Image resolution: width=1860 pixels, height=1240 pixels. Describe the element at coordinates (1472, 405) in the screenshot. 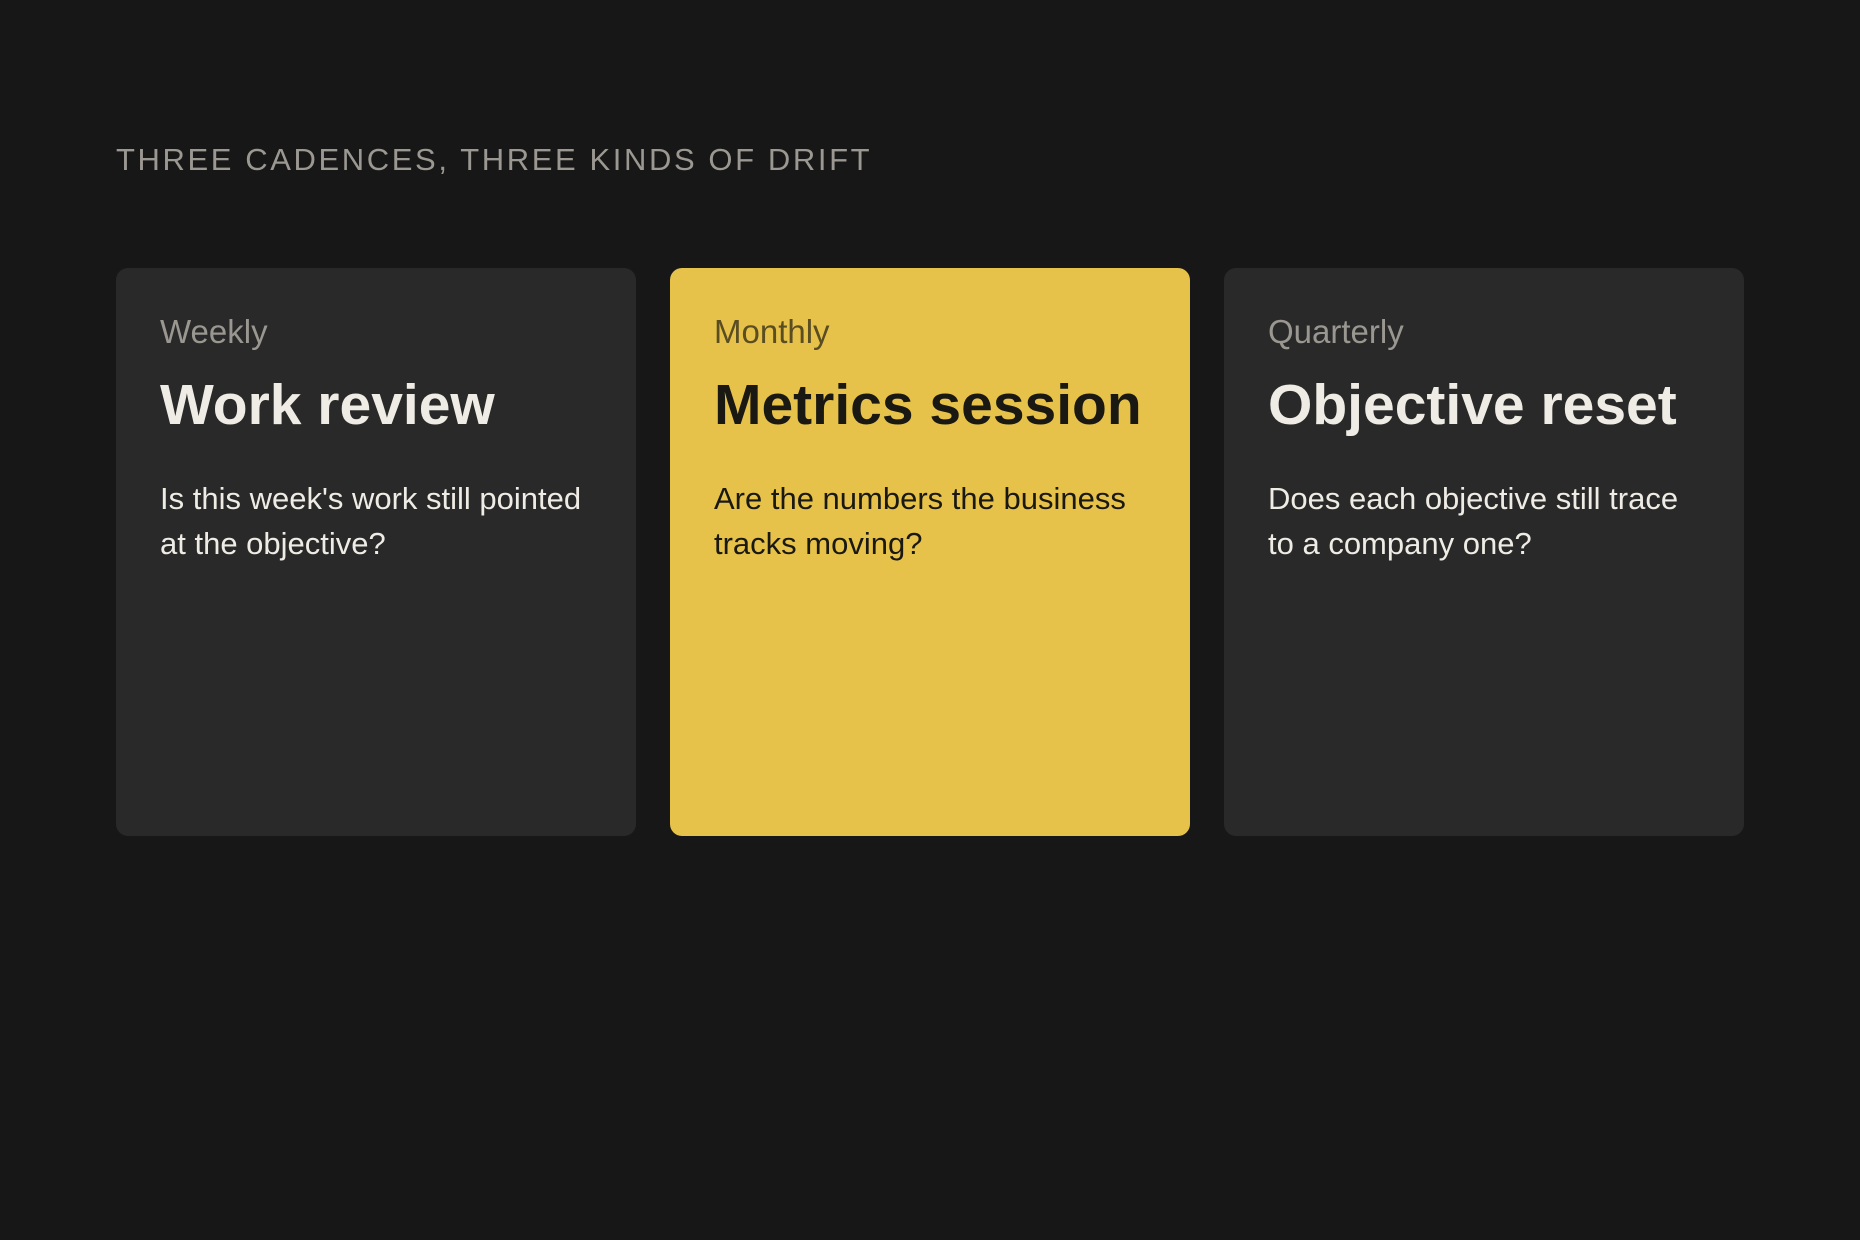

I see `card-title: Objective reset` at that location.